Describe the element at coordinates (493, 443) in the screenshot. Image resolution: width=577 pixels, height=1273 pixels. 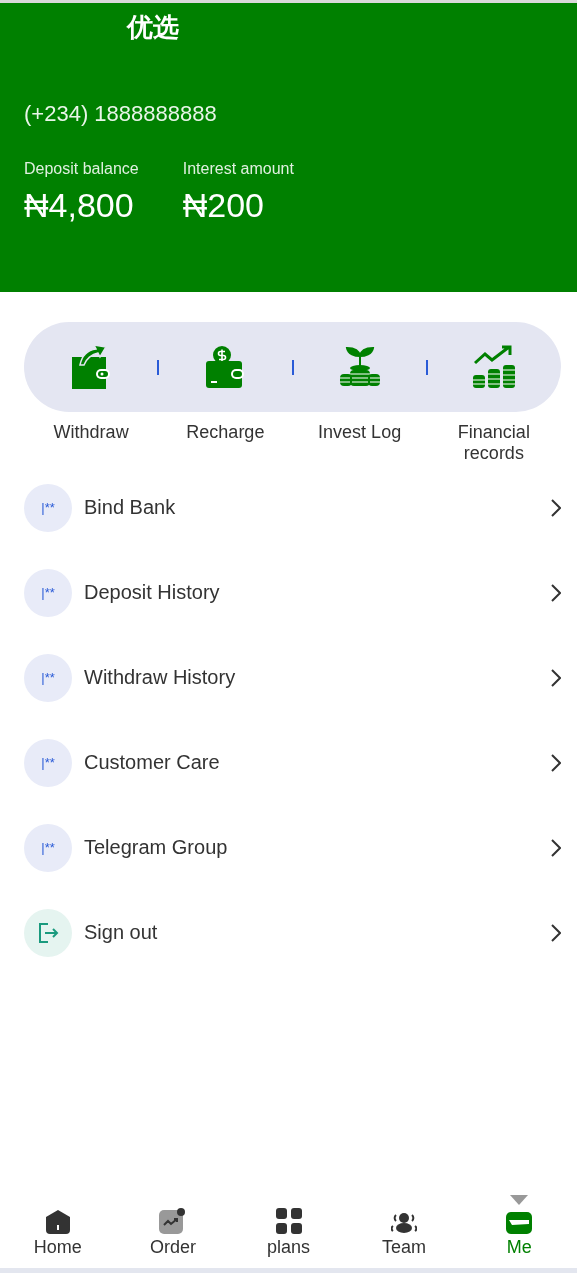
I see `action-link: Financial records` at that location.